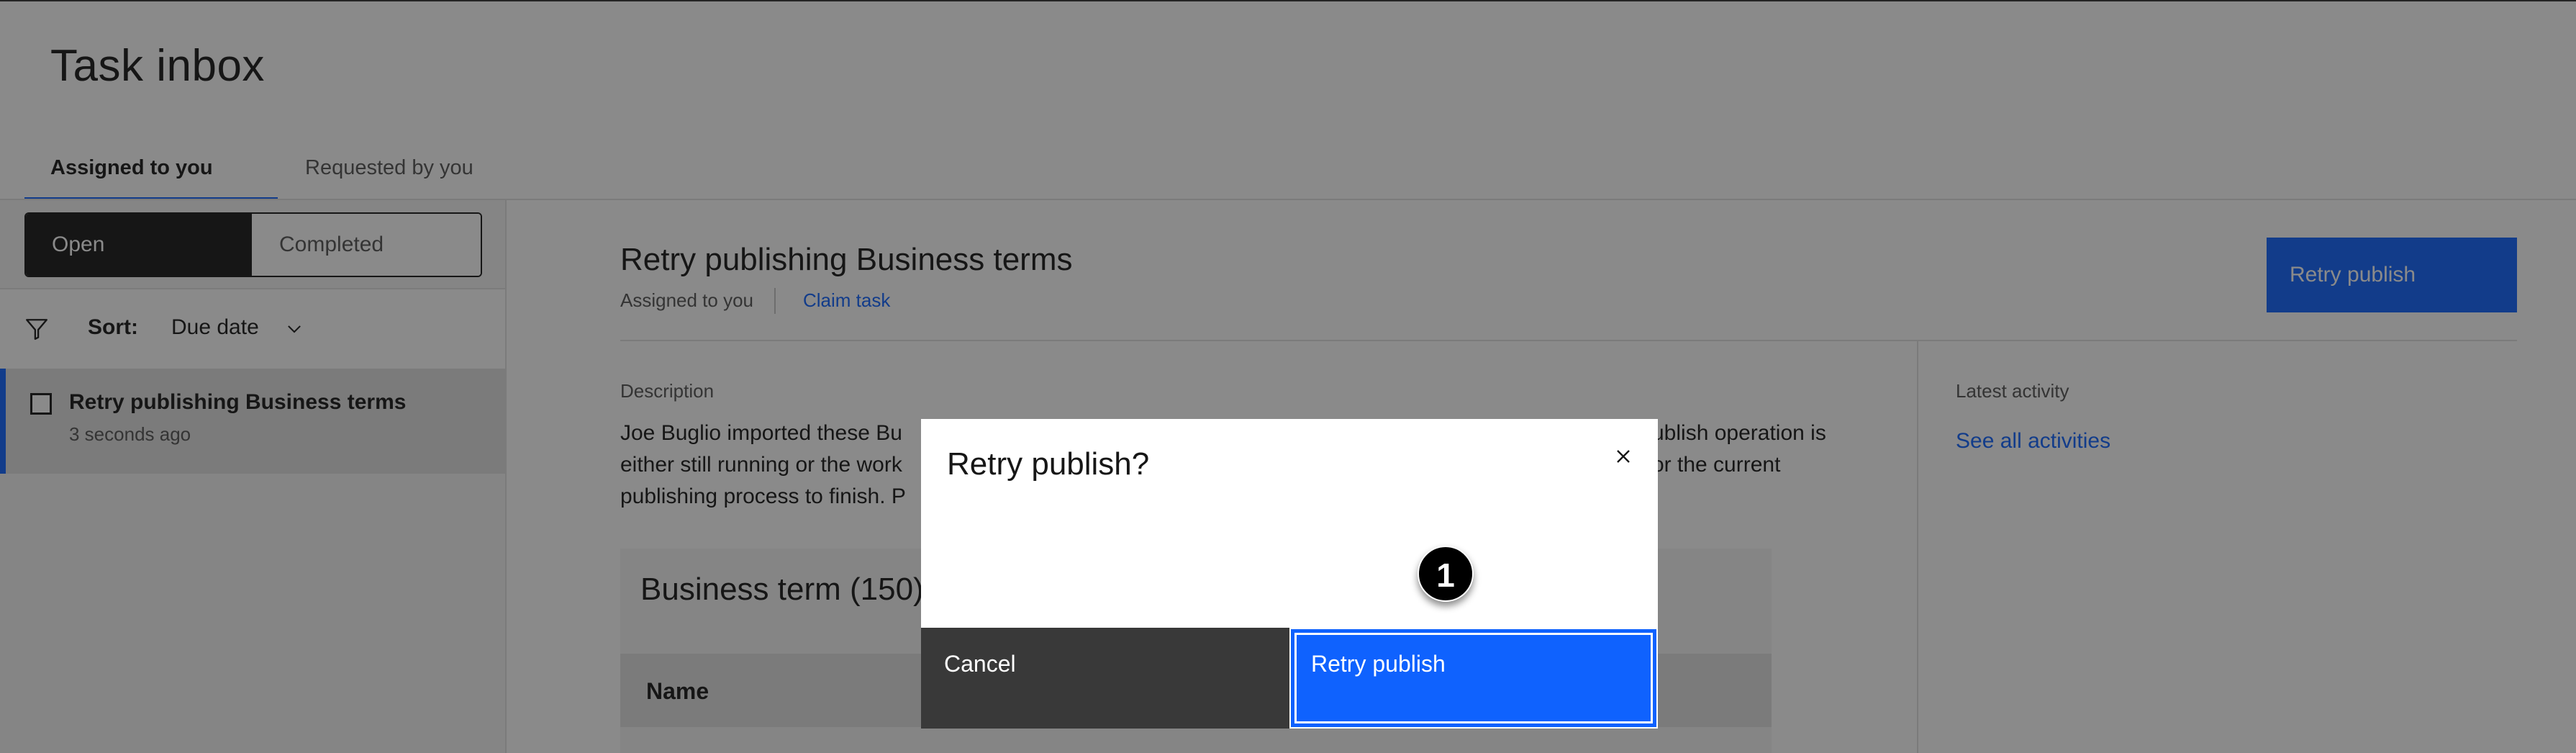 The image size is (2576, 753). What do you see at coordinates (1473, 678) in the screenshot?
I see `confirm-retry-publish-button: Retry publish` at bounding box center [1473, 678].